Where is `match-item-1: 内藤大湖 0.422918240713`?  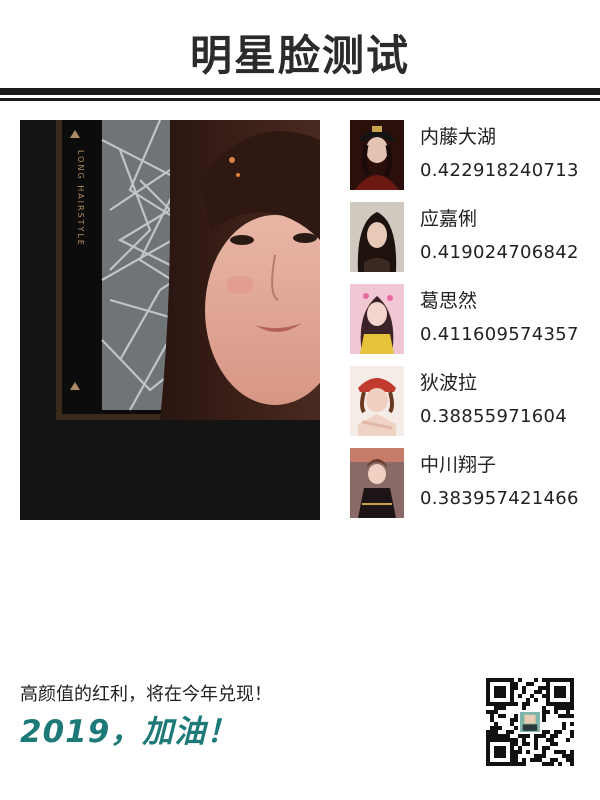
match-item-1: 内藤大湖 0.422918240713 is located at coordinates (470, 155).